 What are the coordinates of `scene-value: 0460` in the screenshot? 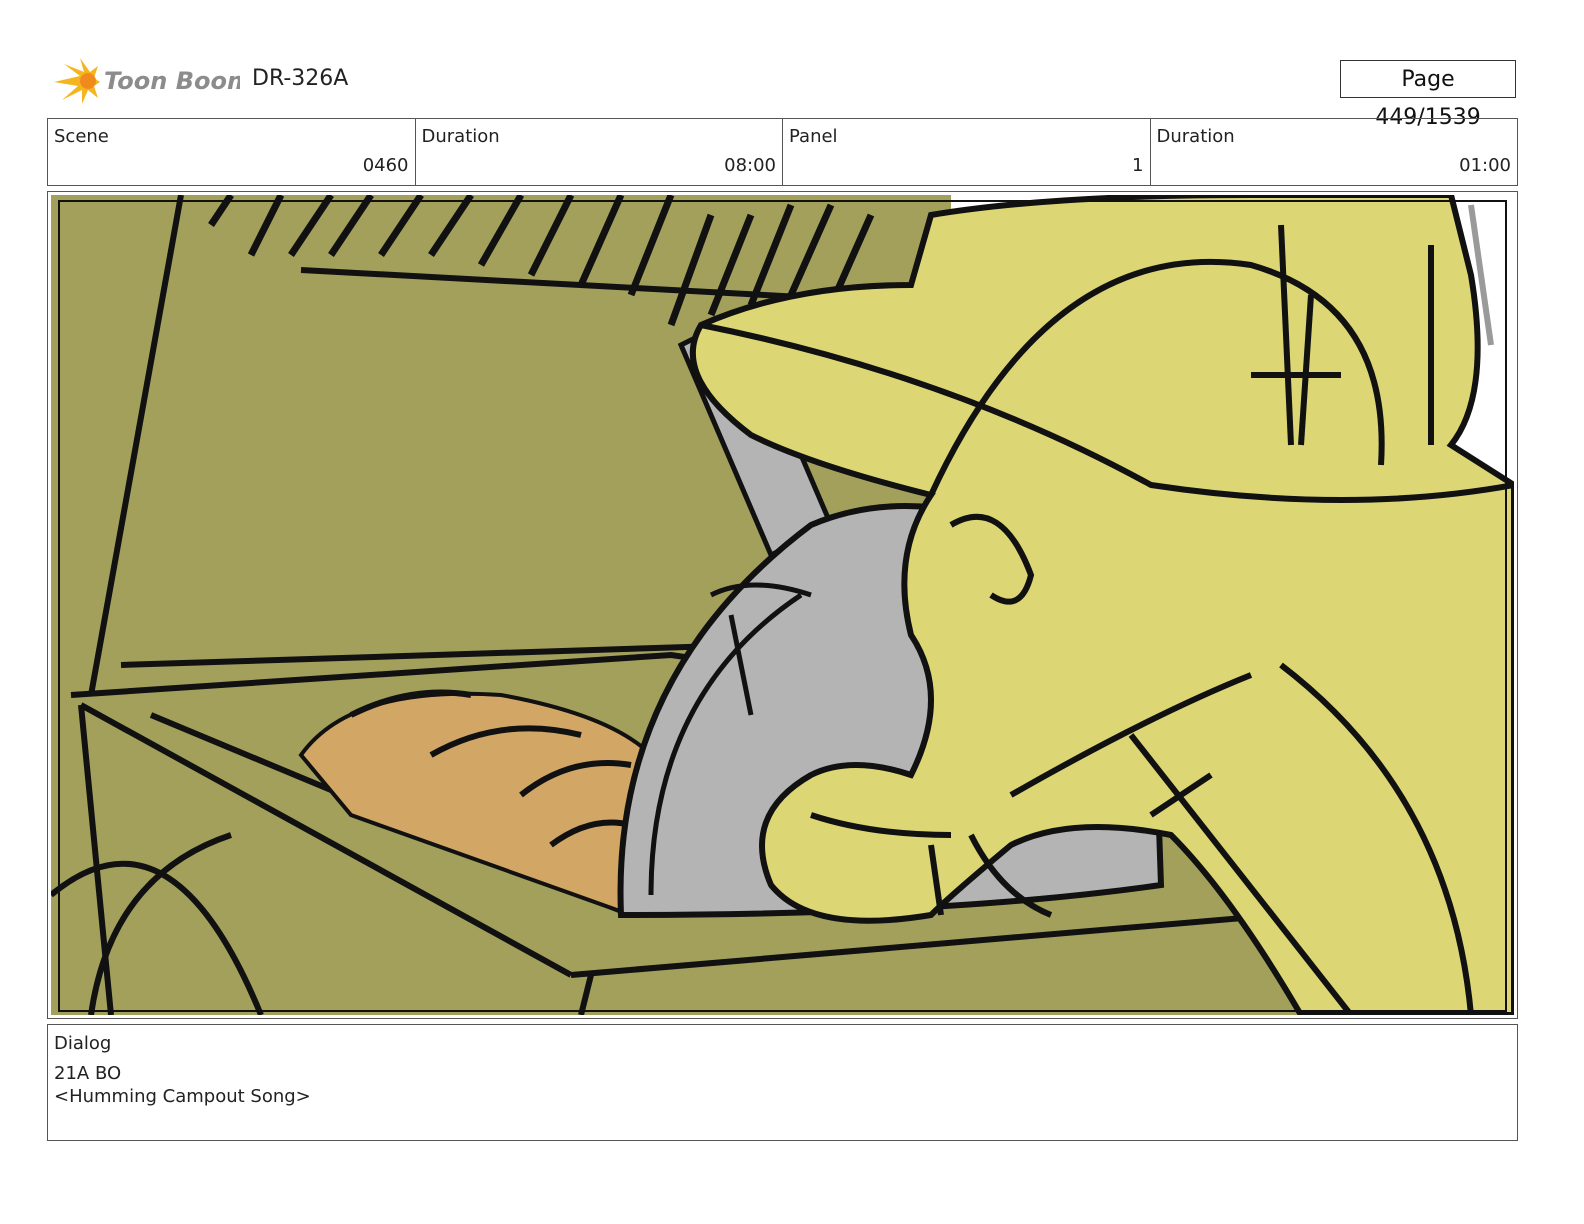 It's located at (385, 165).